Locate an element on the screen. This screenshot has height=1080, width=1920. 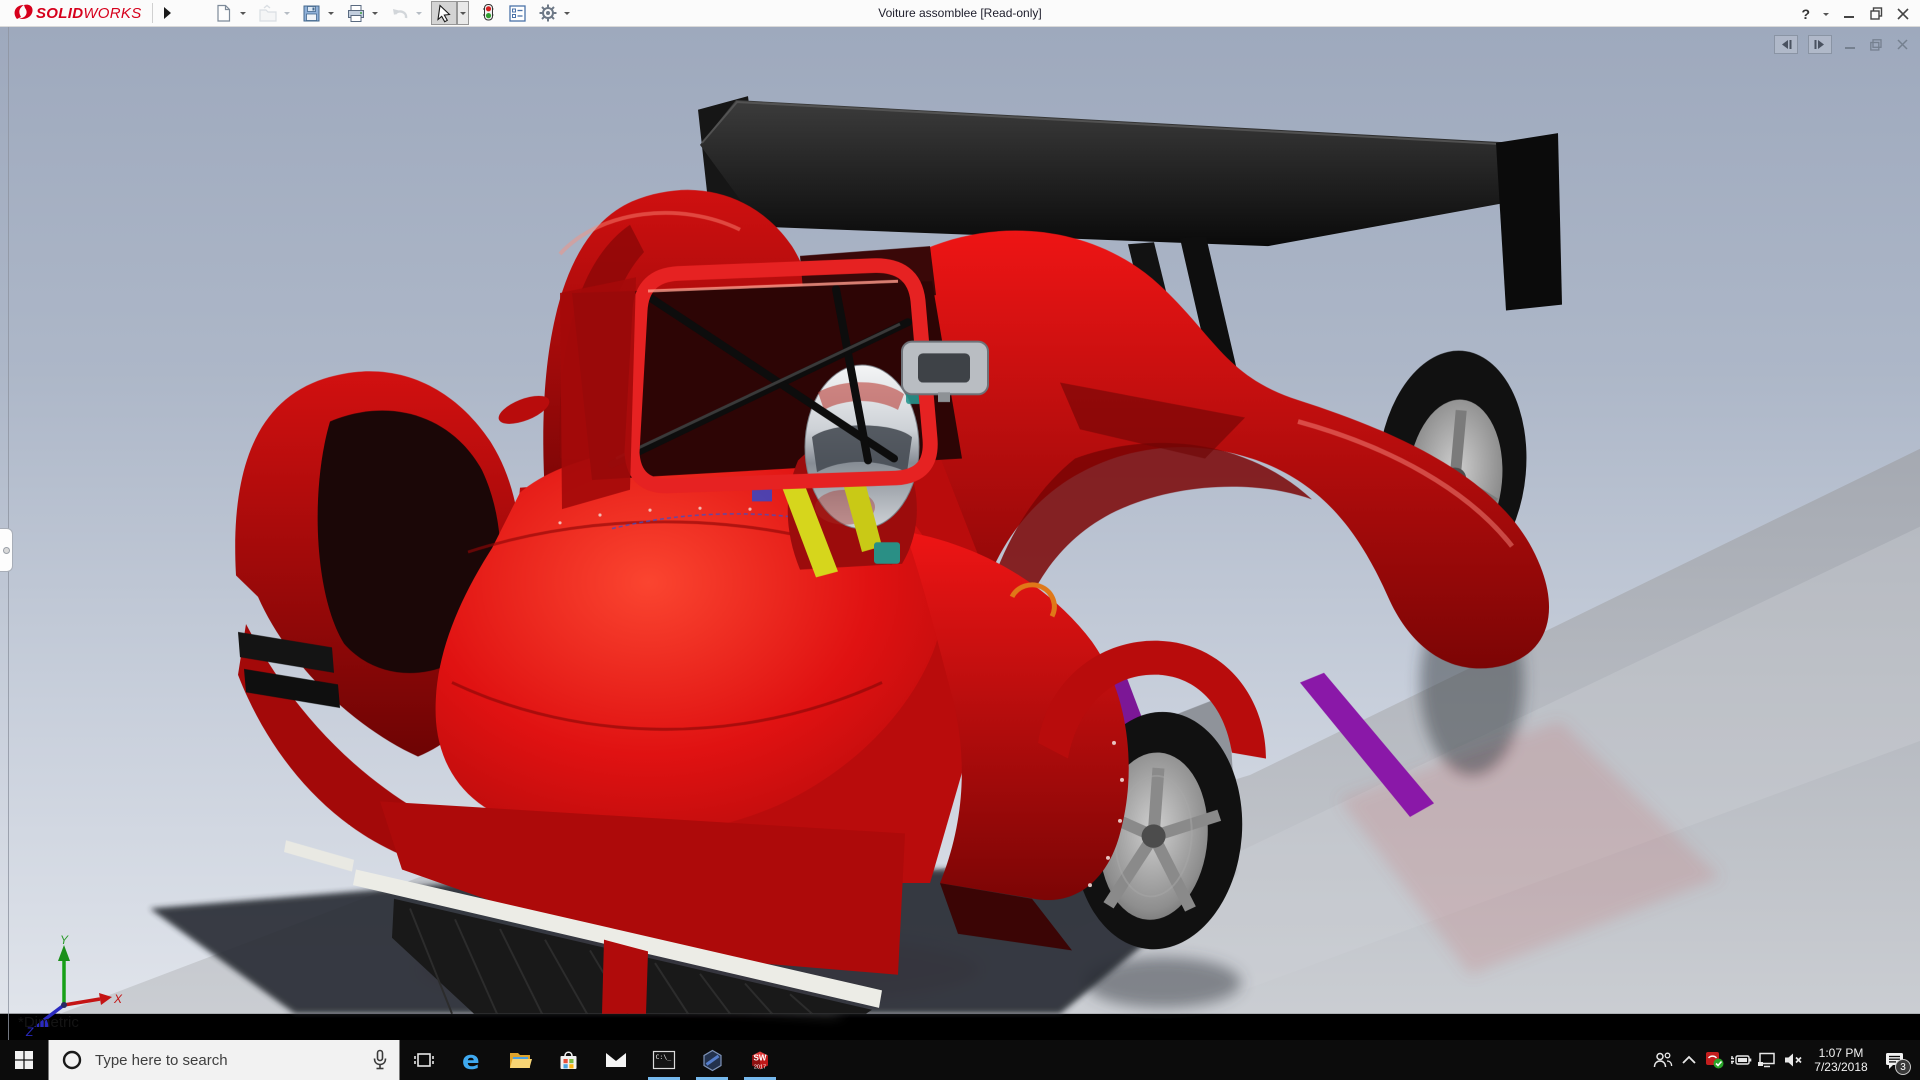
pane-left-icon is located at coordinates (1787, 44).